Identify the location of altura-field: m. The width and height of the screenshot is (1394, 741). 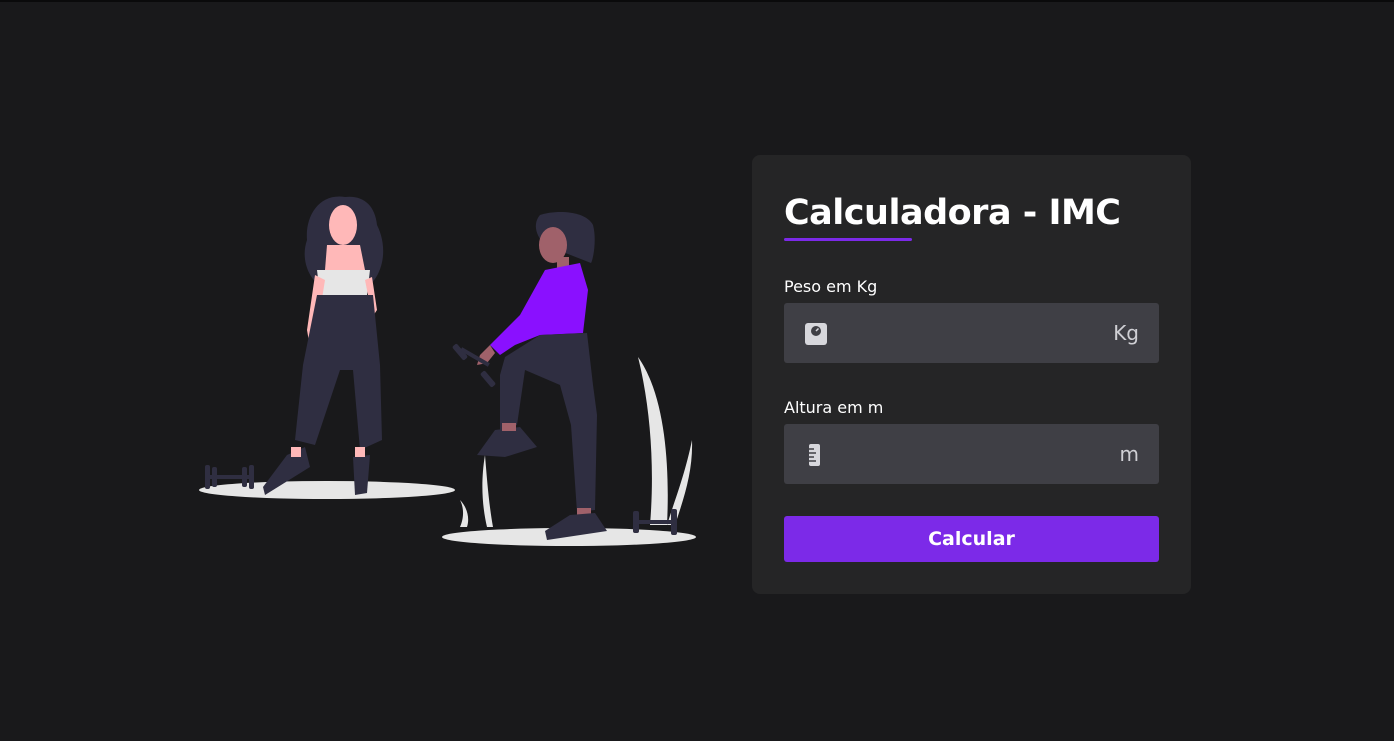
(971, 454).